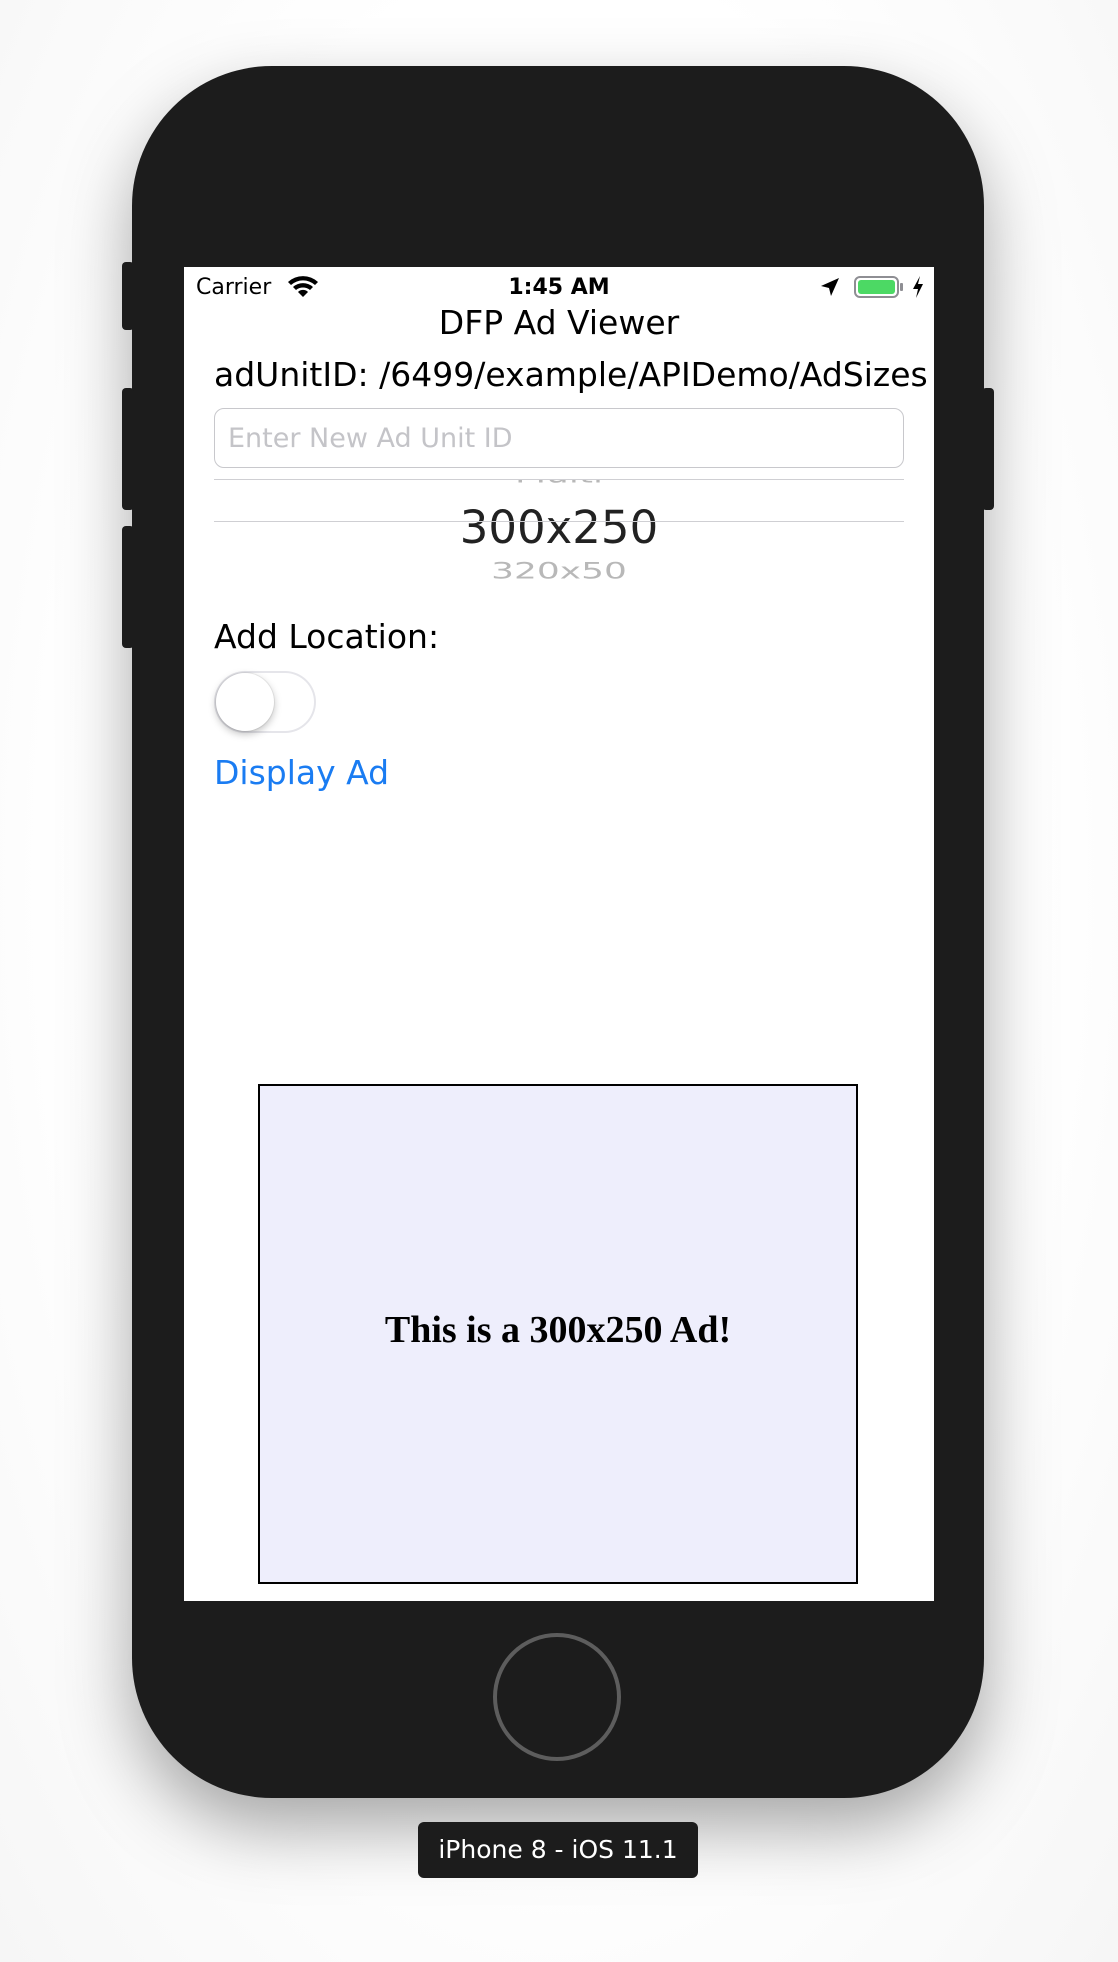  Describe the element at coordinates (571, 374) in the screenshot. I see `ad-unit-id-label: adUnitID: /6499/example/APIDemo/AdSizes` at that location.